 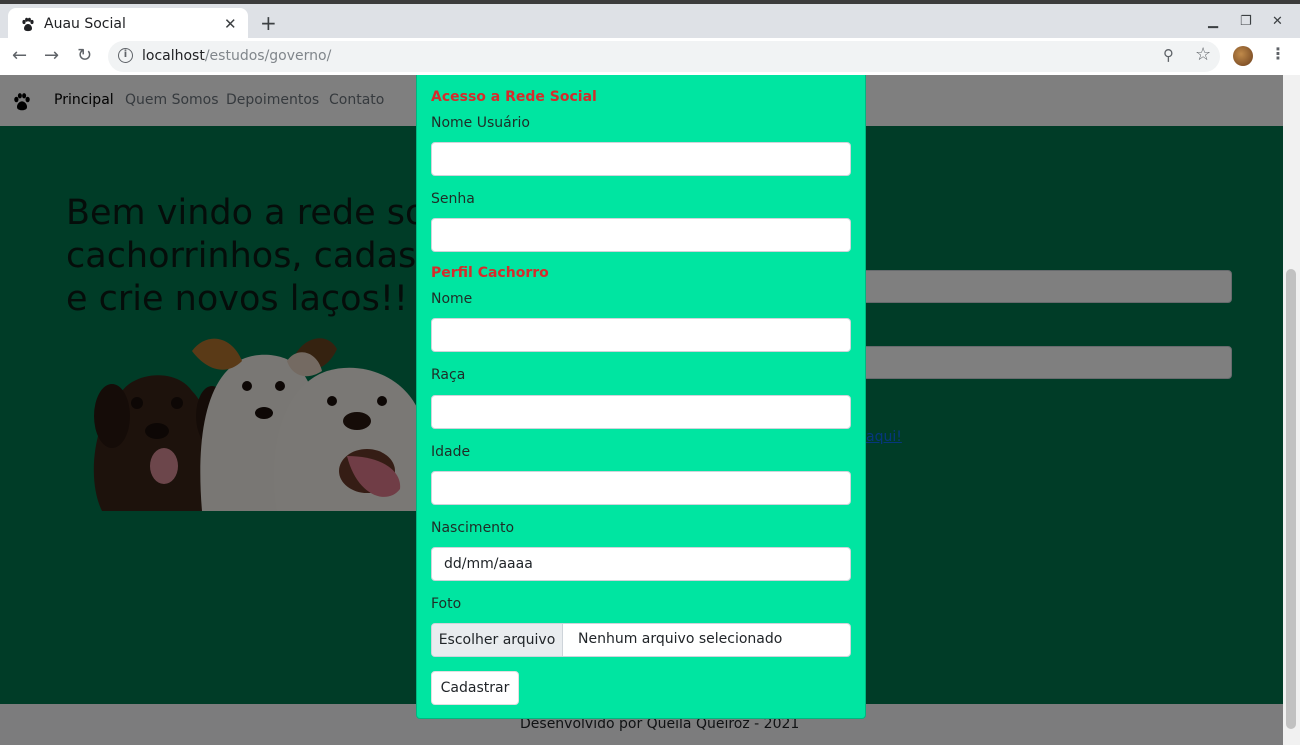 What do you see at coordinates (475, 688) in the screenshot?
I see `submit-button: Cadastrar` at bounding box center [475, 688].